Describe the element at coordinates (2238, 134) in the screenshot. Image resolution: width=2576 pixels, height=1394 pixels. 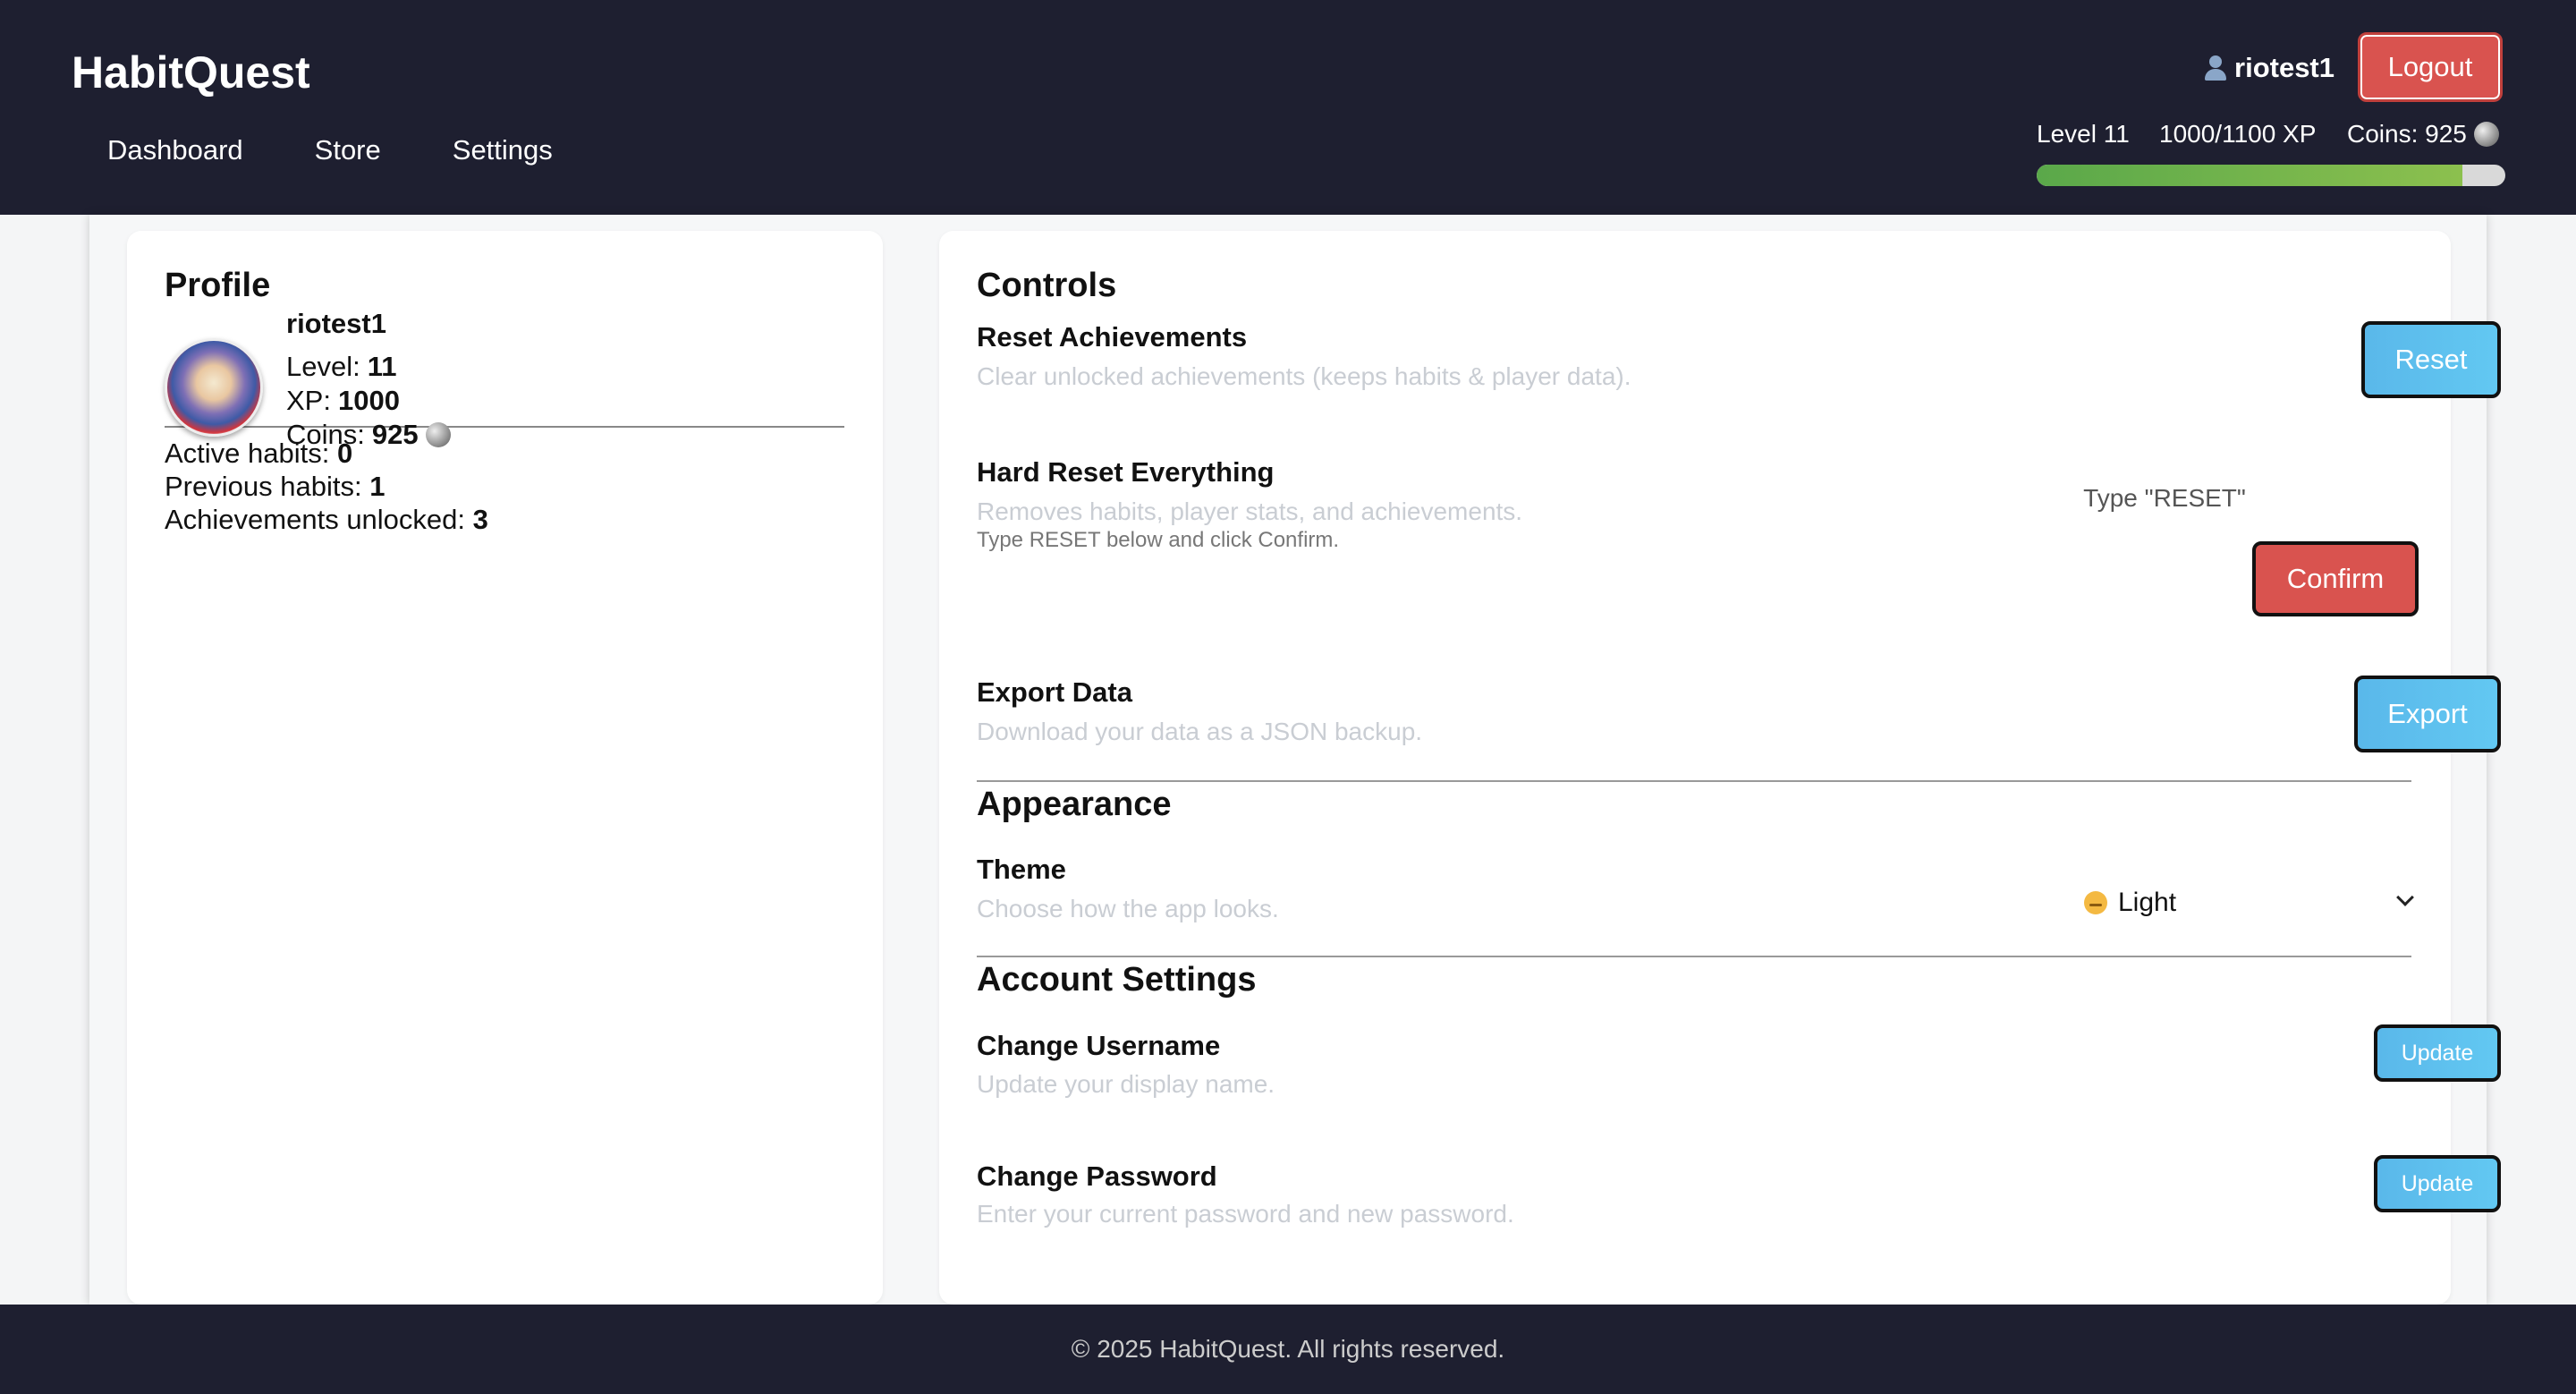
I see `header-xp: 1000/1100 XP` at that location.